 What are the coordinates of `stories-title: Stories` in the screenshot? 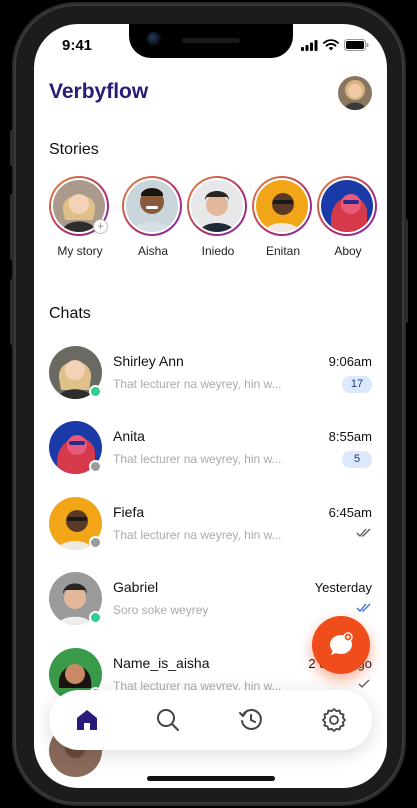 It's located at (74, 149).